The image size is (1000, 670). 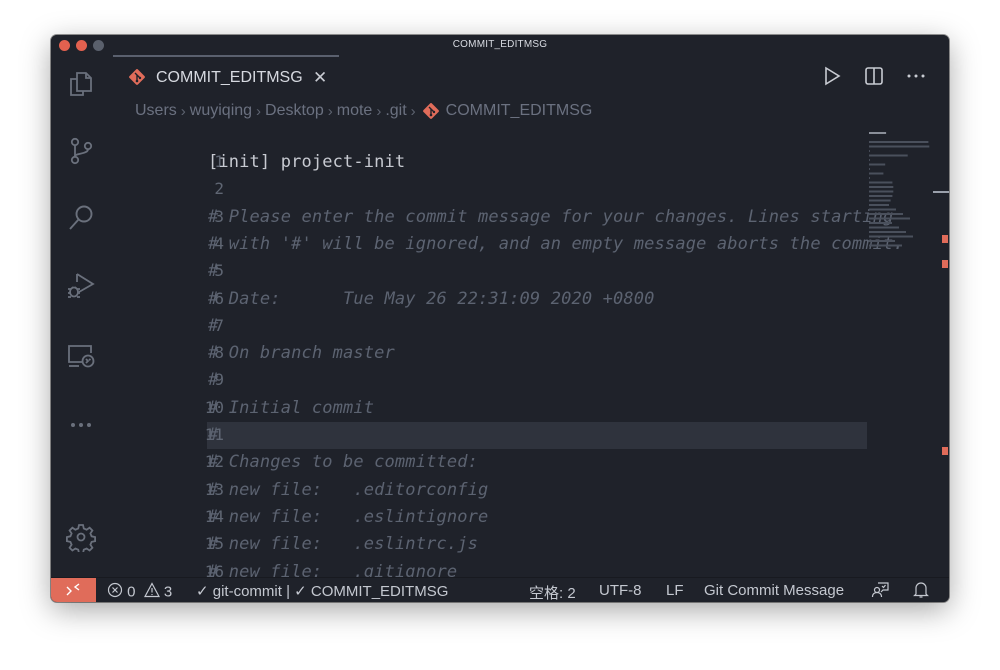 I want to click on gear-icon, so click(x=81, y=539).